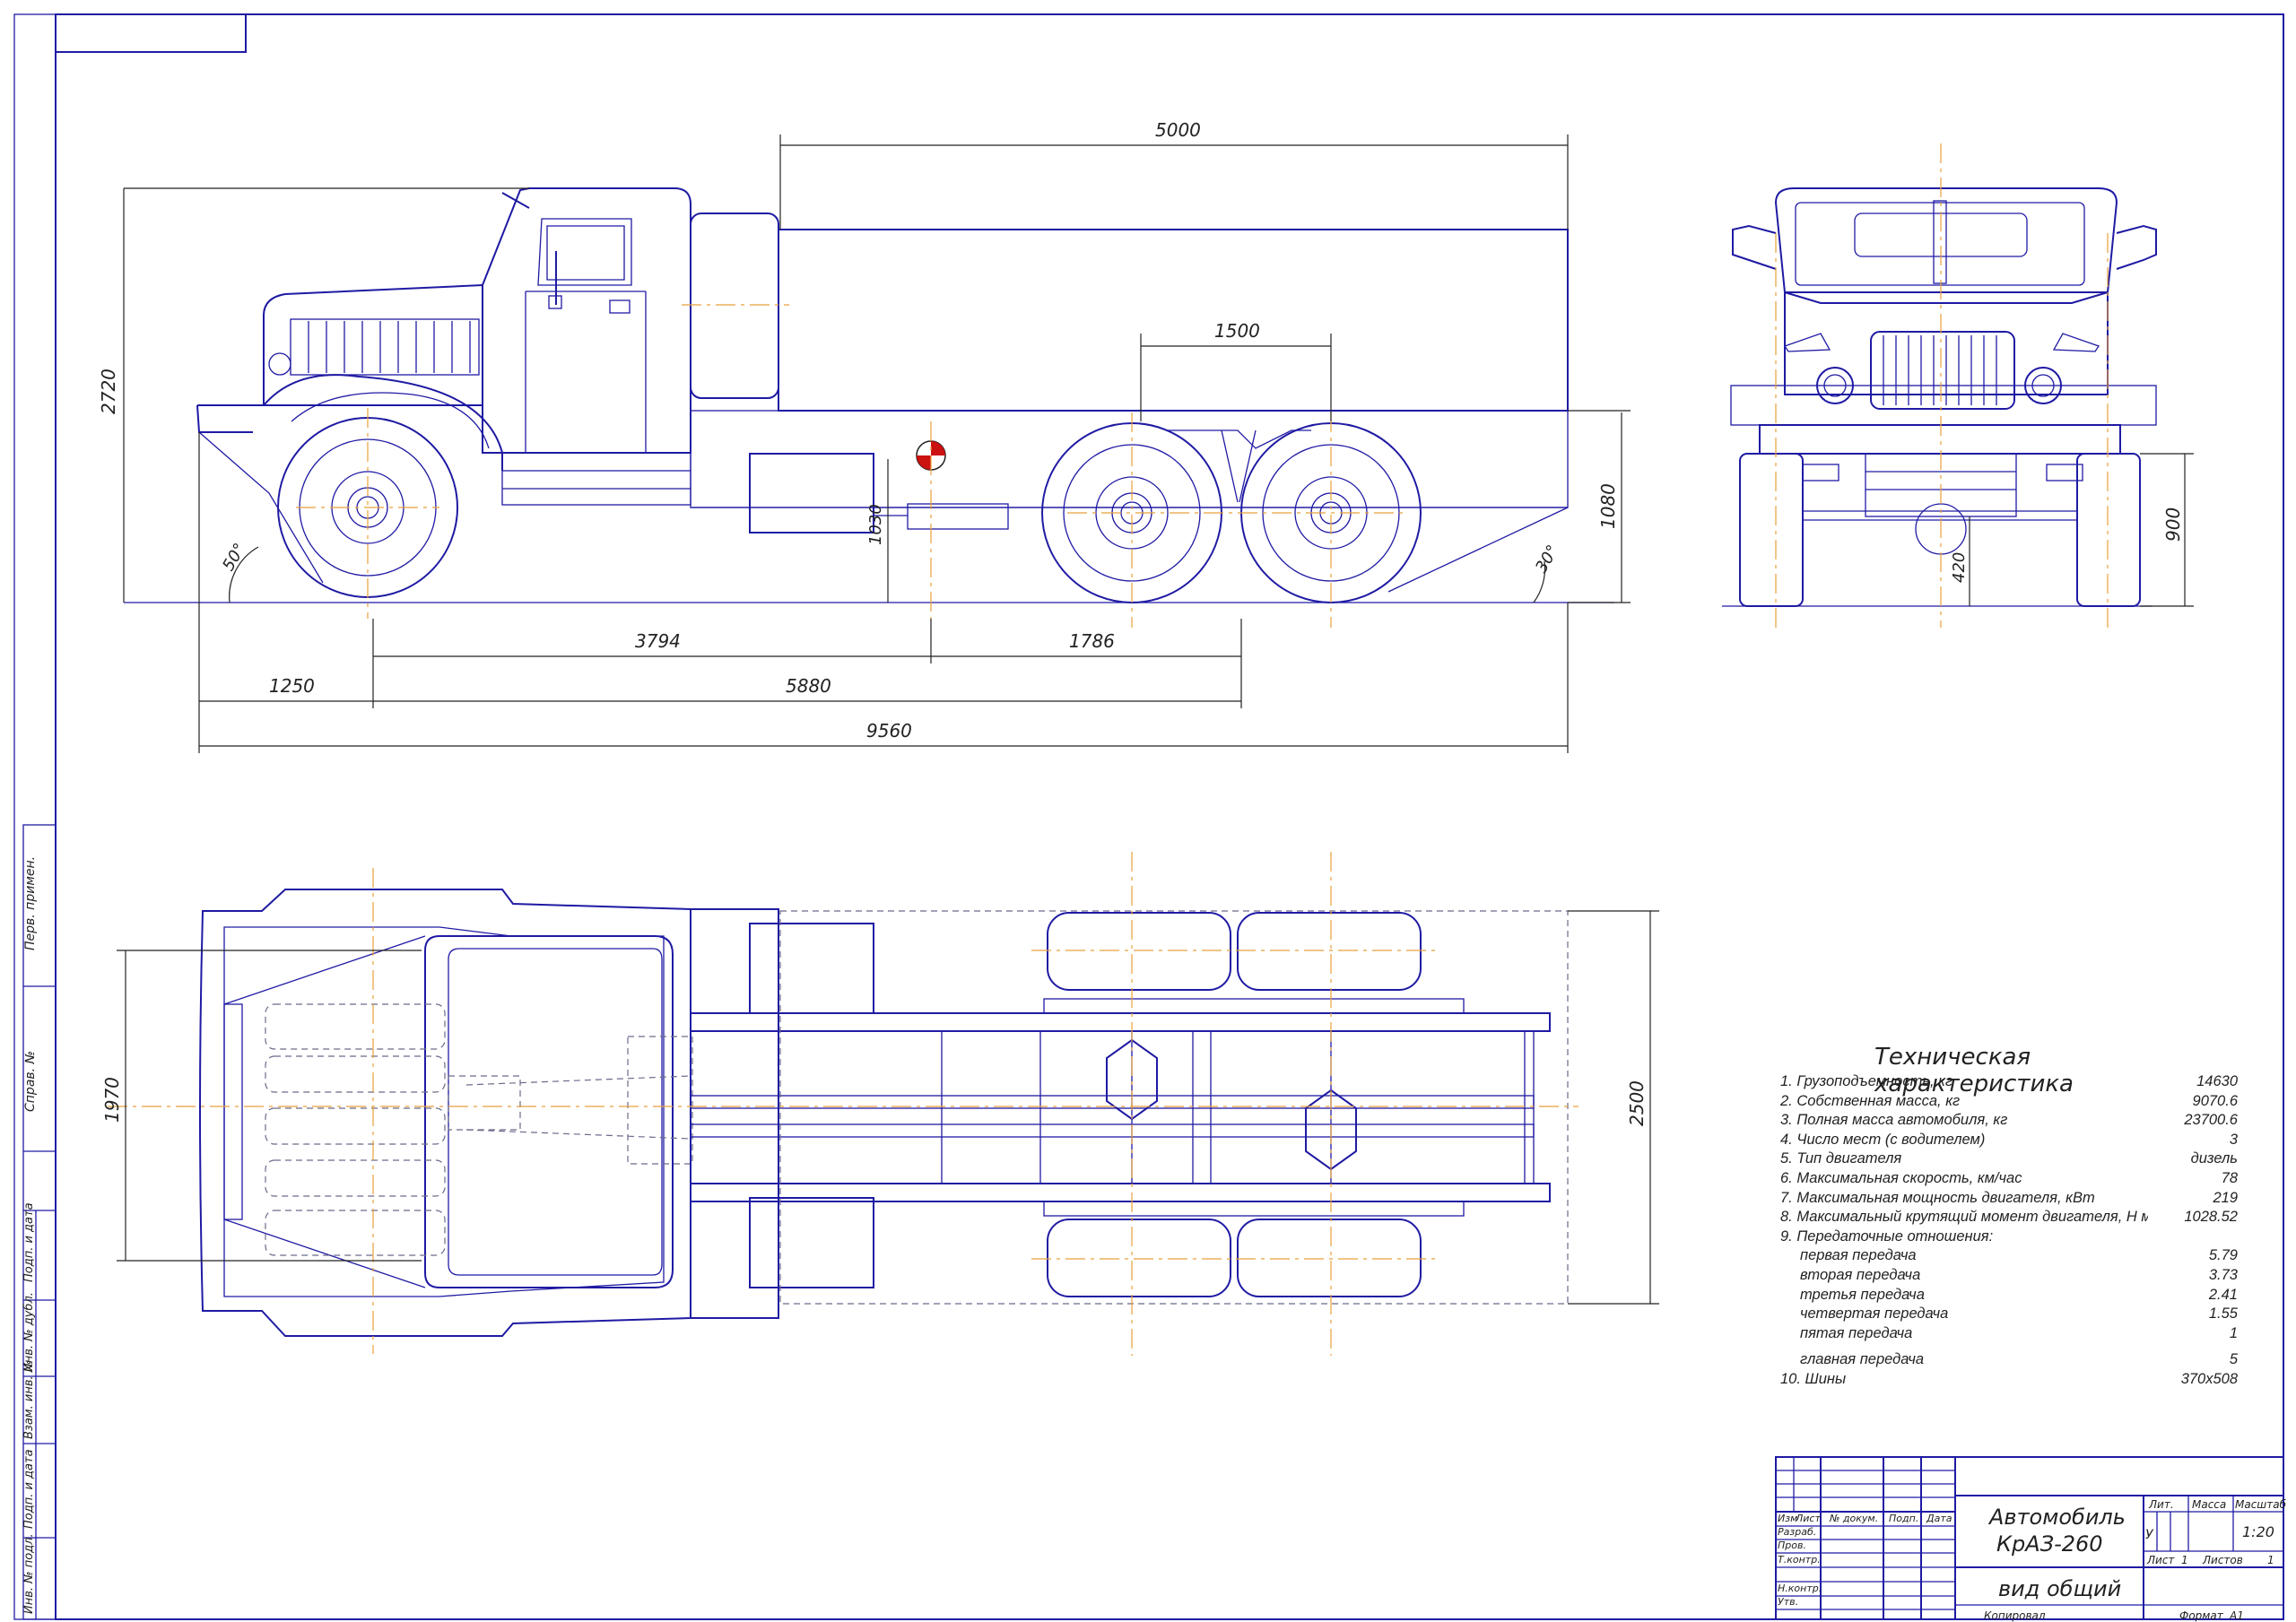  Describe the element at coordinates (1901, 1177) in the screenshot. I see `spec-label: 6. Максимальная скорость, км/час` at that location.